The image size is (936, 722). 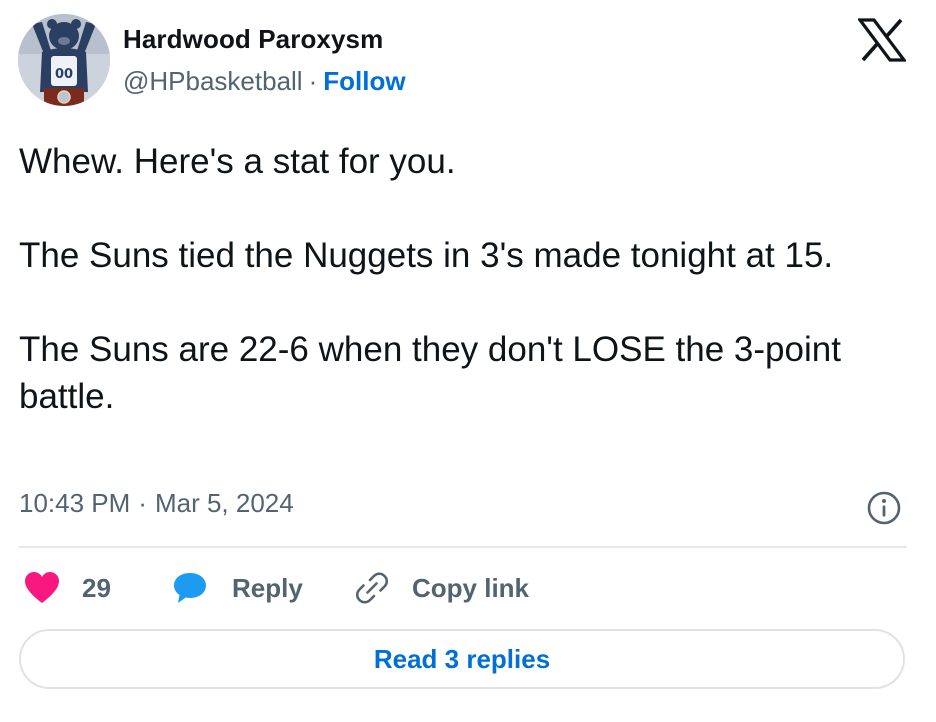 I want to click on like-count: 29, so click(x=96, y=587).